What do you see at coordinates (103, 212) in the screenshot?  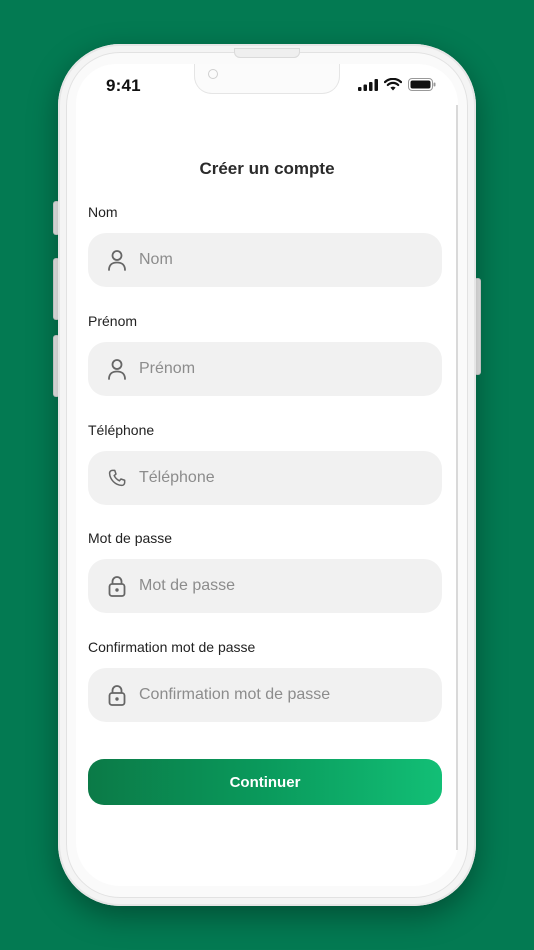 I see `nom-label: Nom` at bounding box center [103, 212].